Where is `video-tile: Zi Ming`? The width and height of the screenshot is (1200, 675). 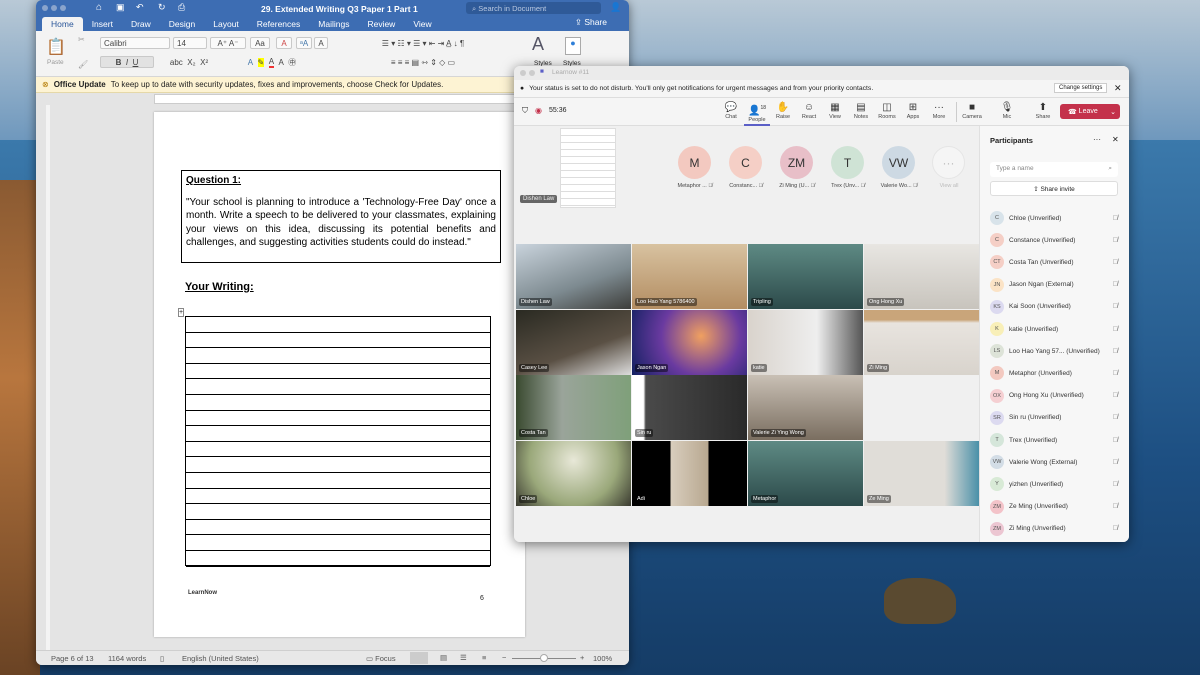
video-tile: Zi Ming is located at coordinates (921, 342).